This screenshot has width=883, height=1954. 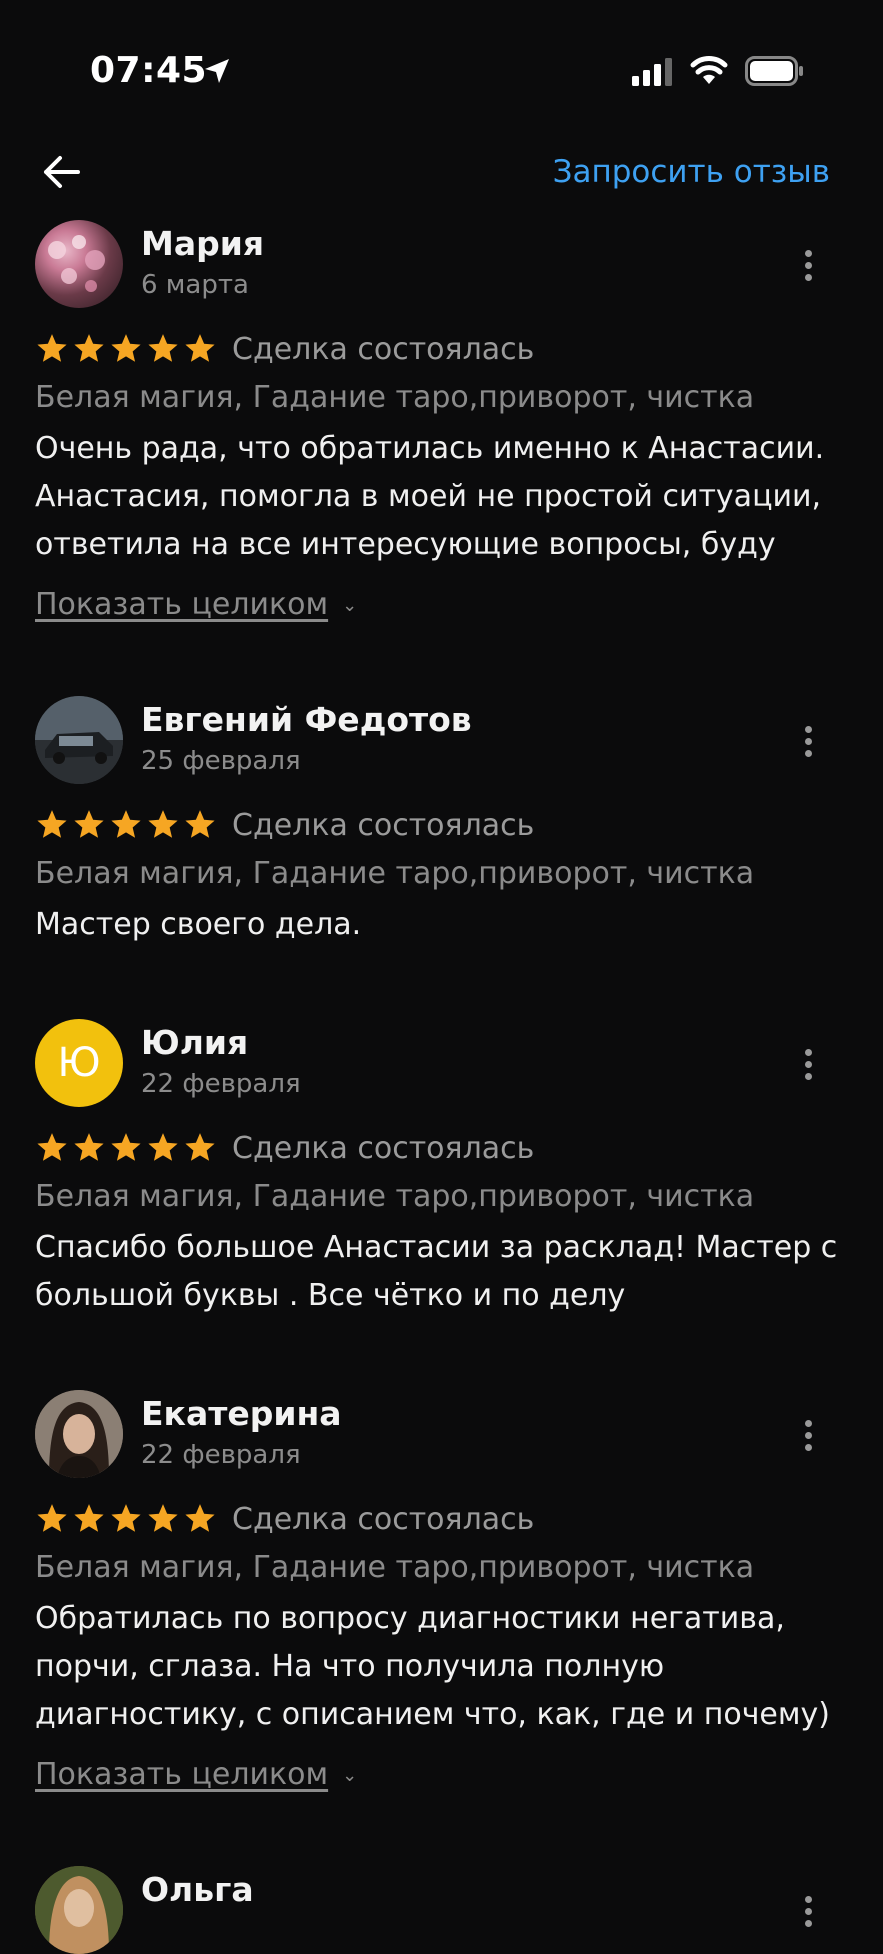 What do you see at coordinates (195, 1042) in the screenshot?
I see `reviewer-name: Юлия` at bounding box center [195, 1042].